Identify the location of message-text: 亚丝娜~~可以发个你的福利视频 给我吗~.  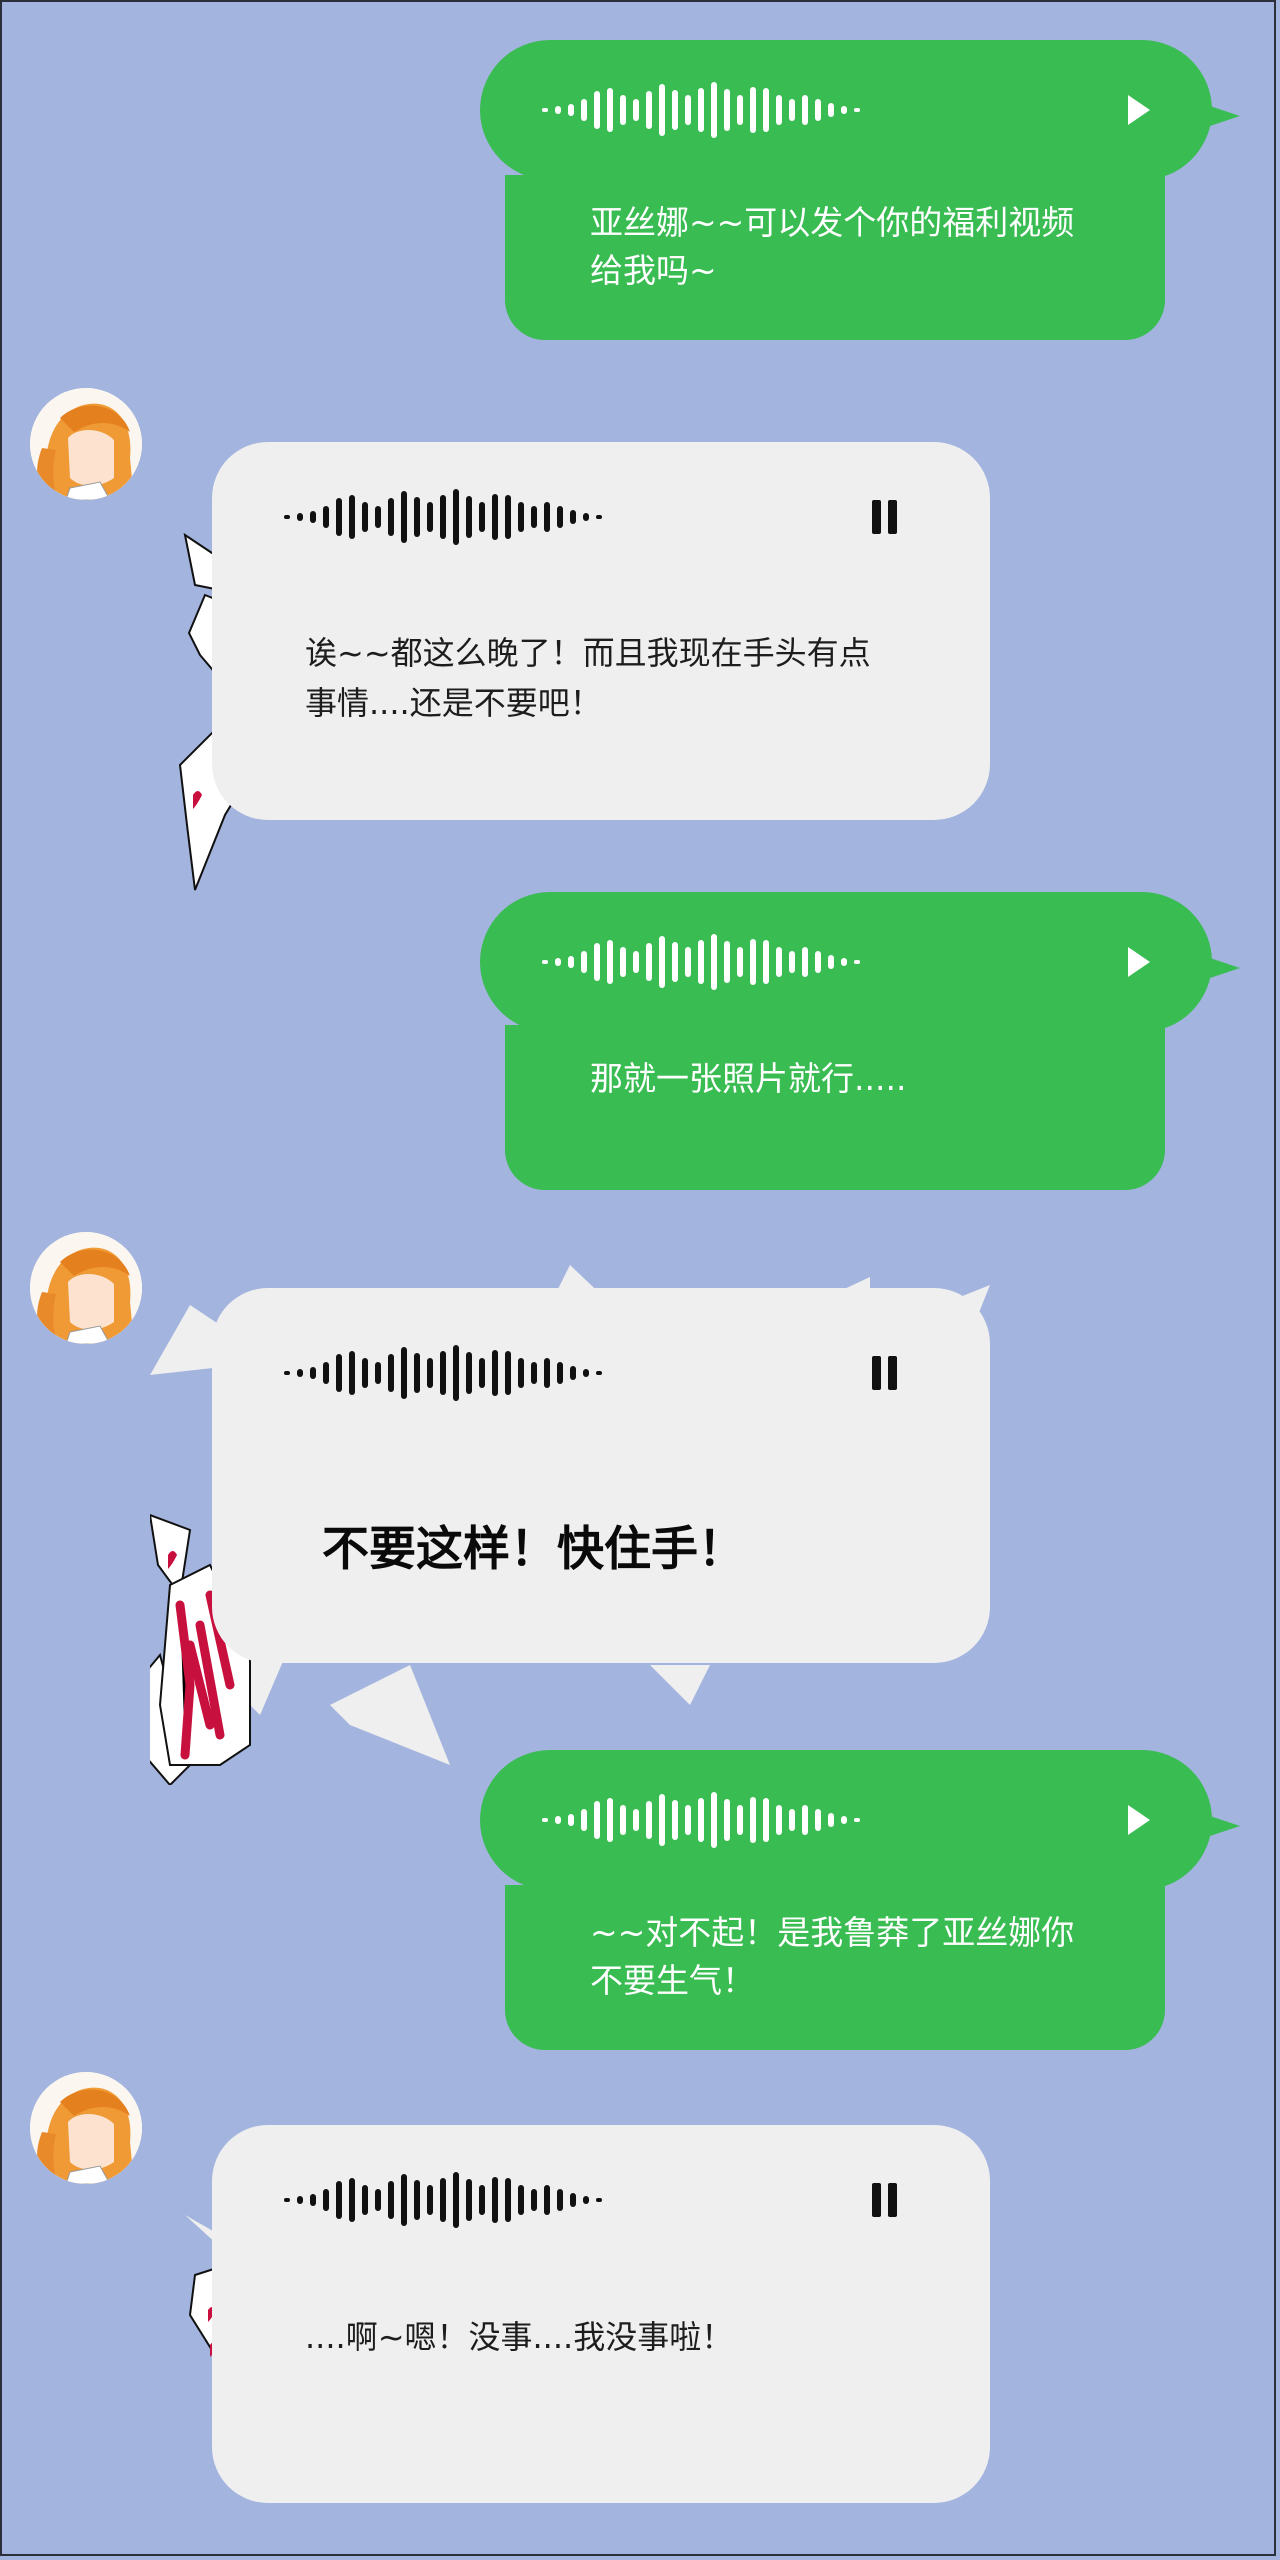
(835, 257).